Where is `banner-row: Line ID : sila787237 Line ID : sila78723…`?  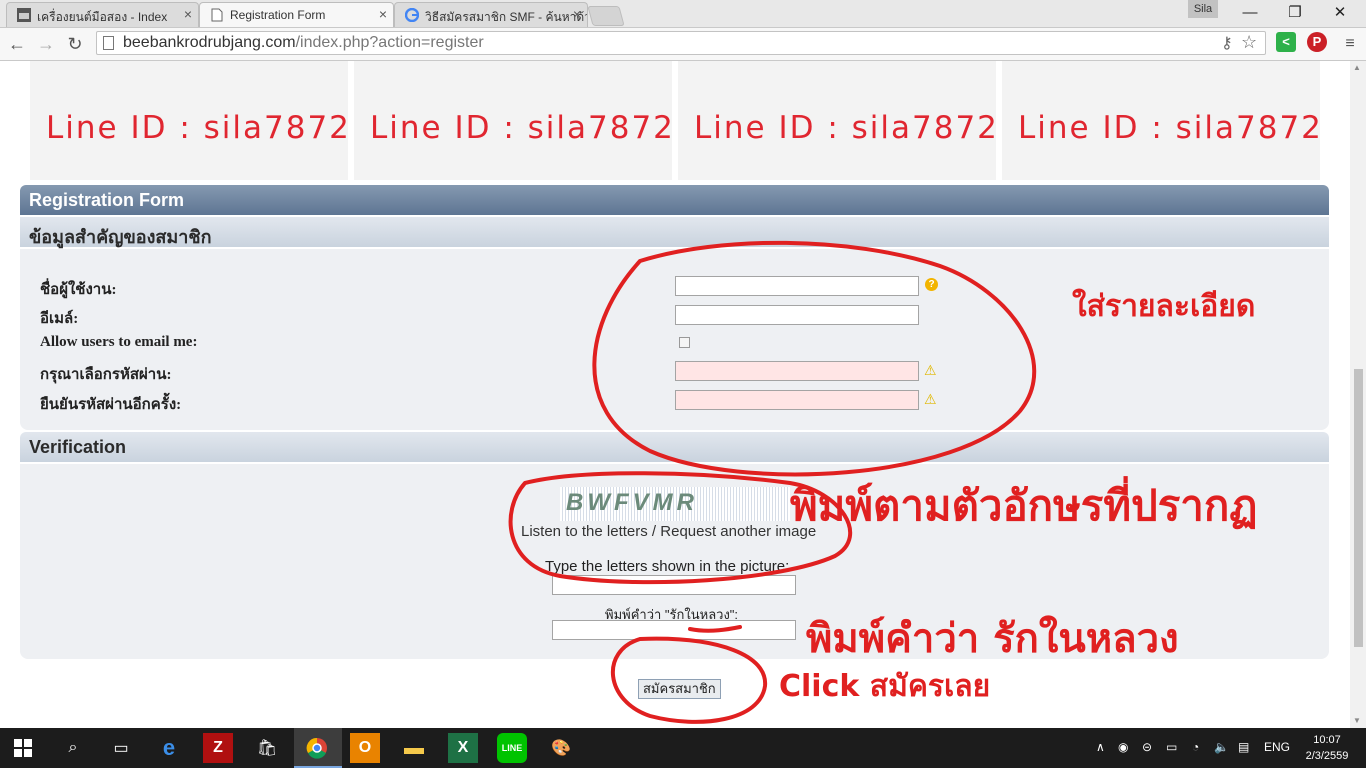 banner-row: Line ID : sila787237 Line ID : sila78723… is located at coordinates (676, 121).